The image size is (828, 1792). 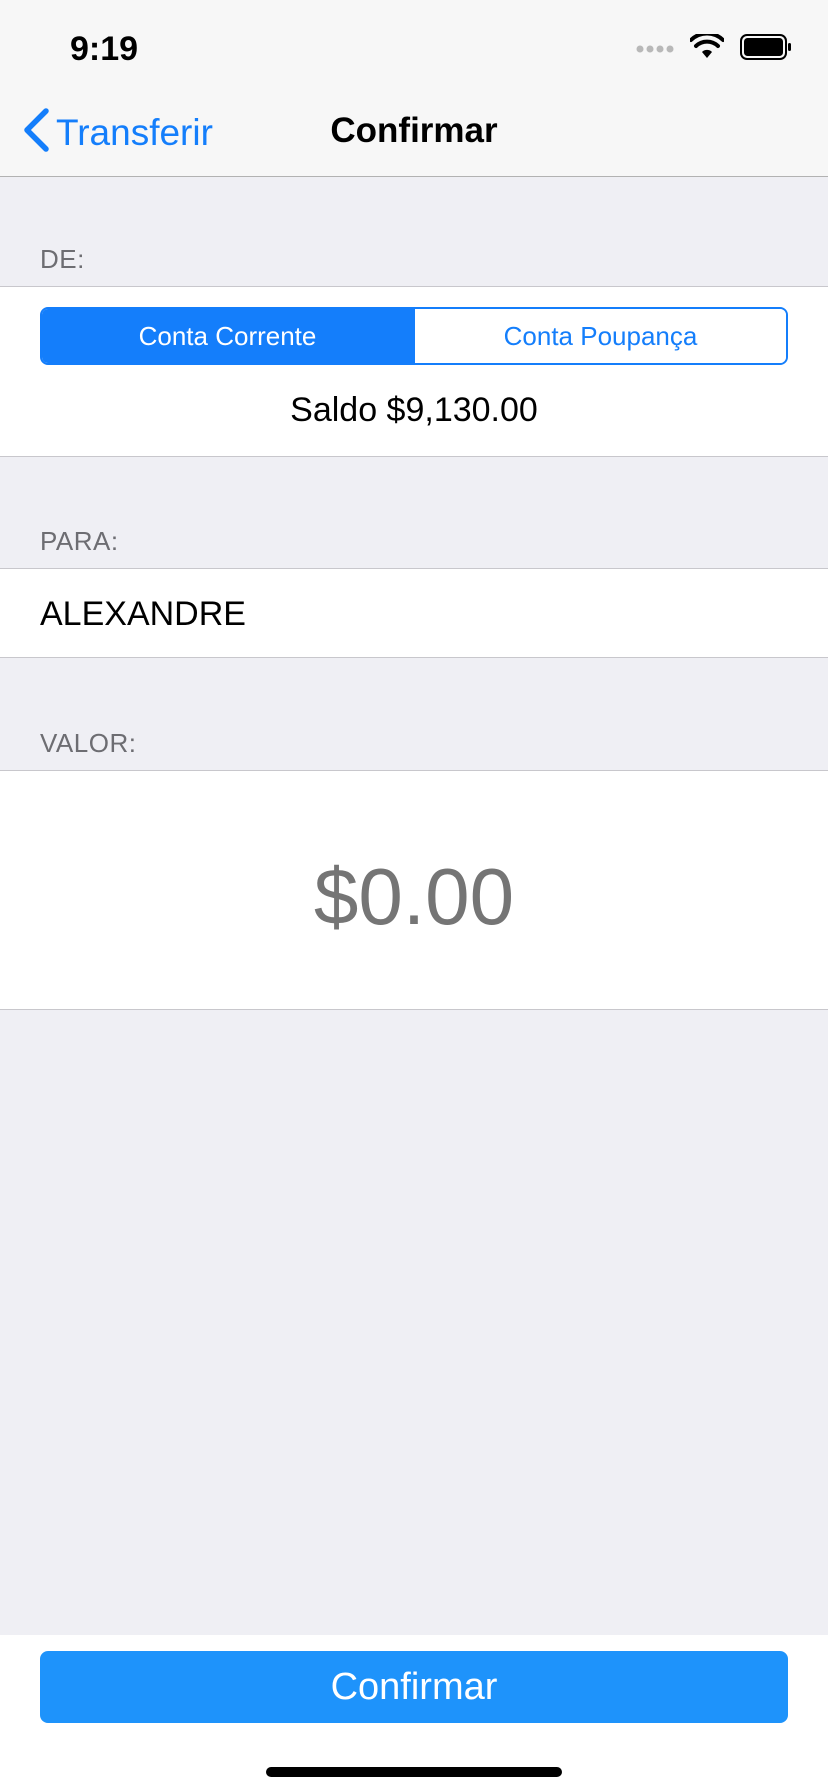 What do you see at coordinates (414, 410) in the screenshot?
I see `balance-label: Saldo $9,130.00` at bounding box center [414, 410].